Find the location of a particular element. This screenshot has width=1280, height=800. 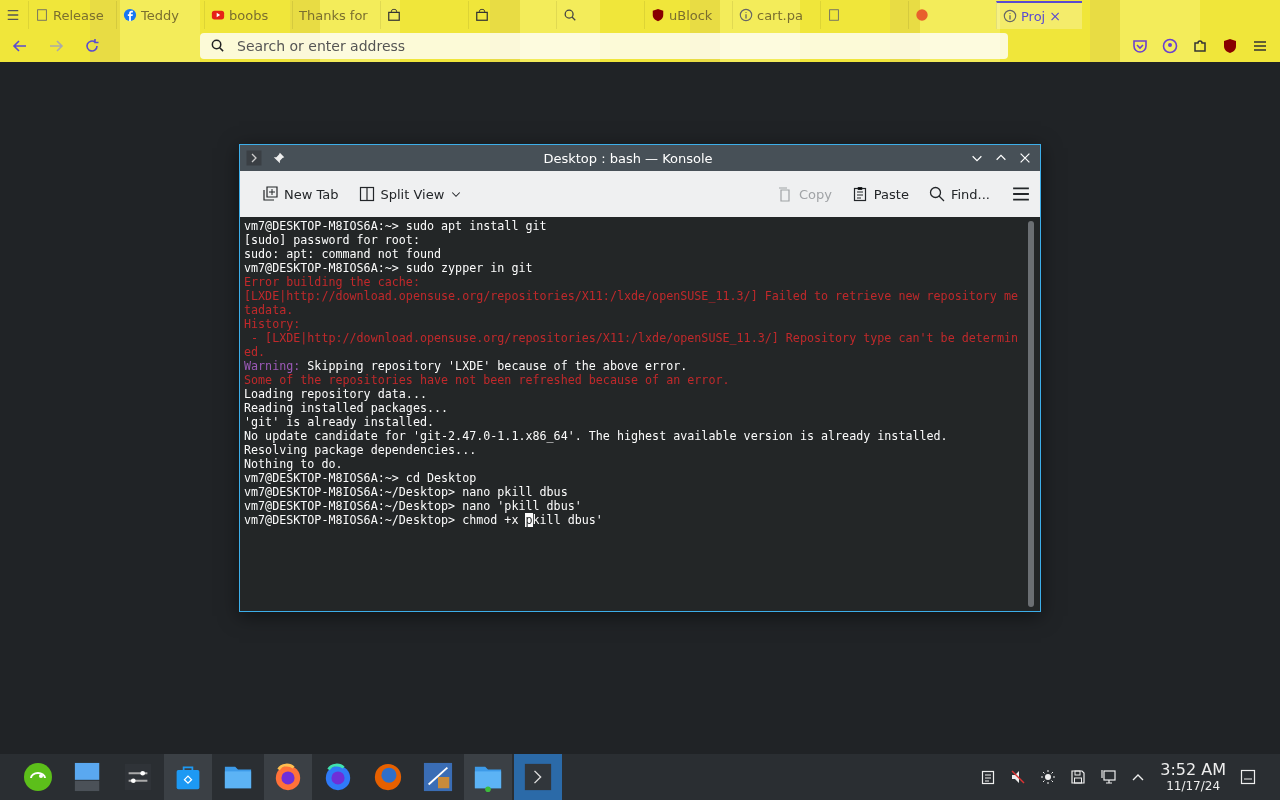

tab-title: cart.pa is located at coordinates (780, 15).